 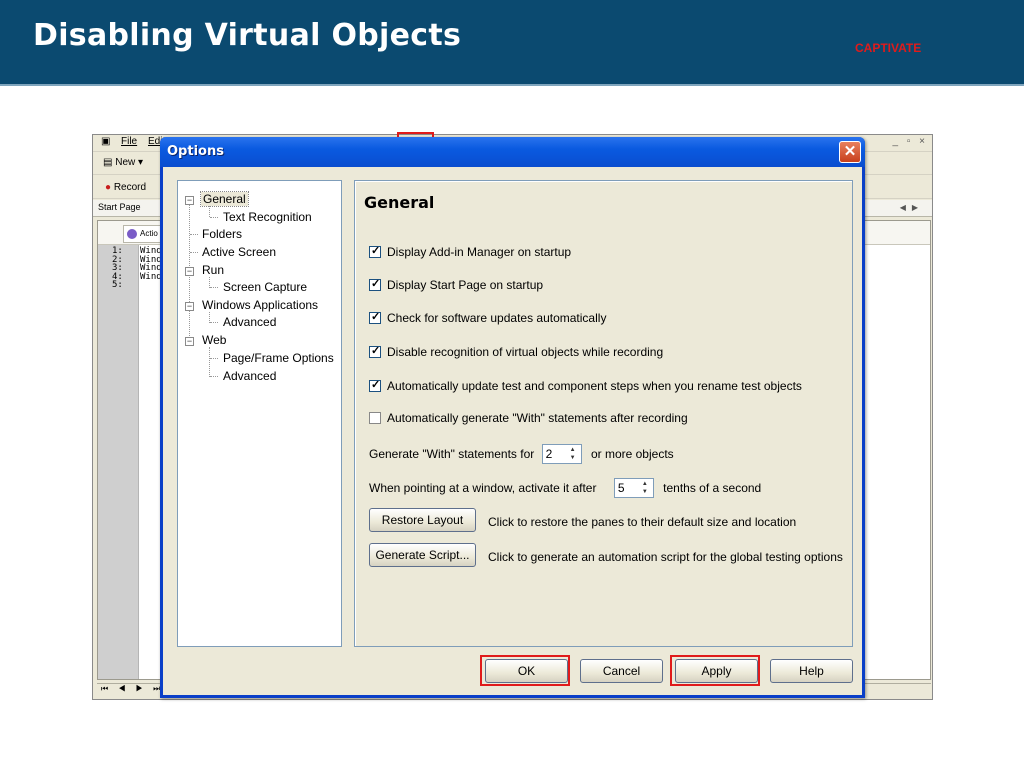 What do you see at coordinates (119, 207) in the screenshot?
I see `tab-start-page: Start Page` at bounding box center [119, 207].